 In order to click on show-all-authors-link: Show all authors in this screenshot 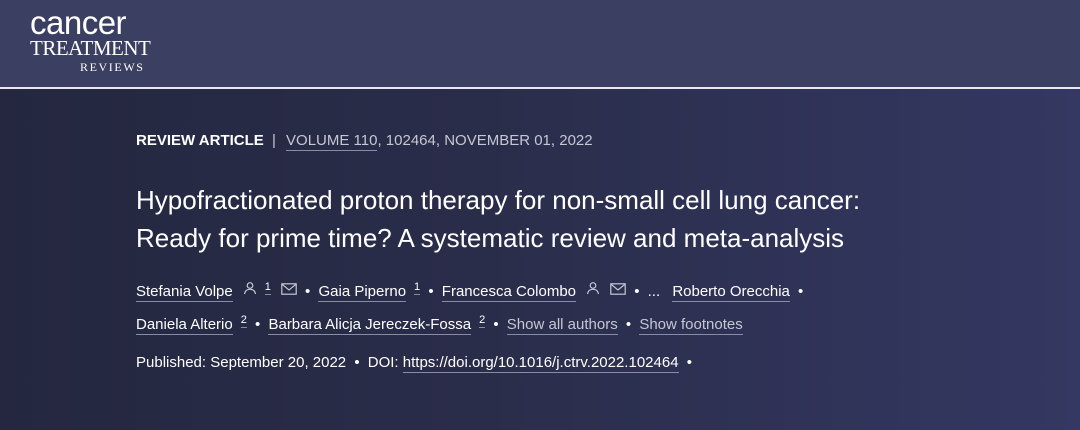, I will do `click(562, 325)`.